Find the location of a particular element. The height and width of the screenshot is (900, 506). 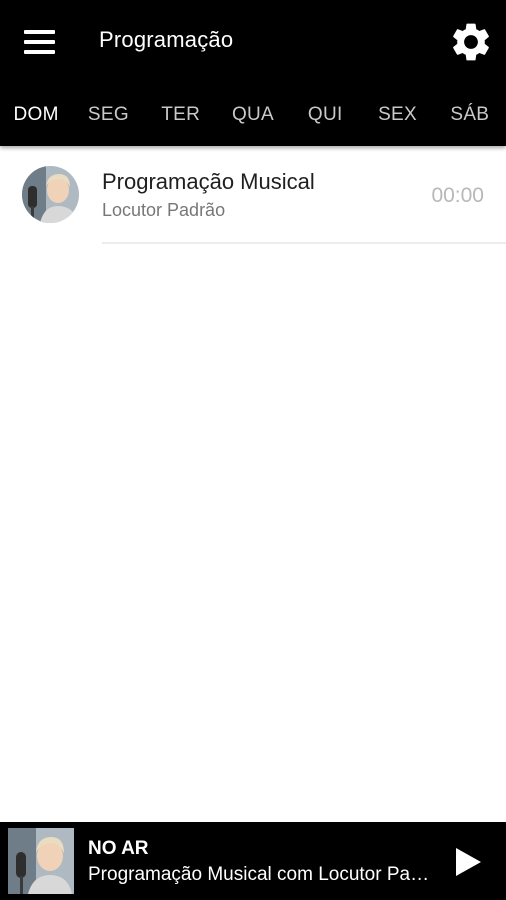

row-divider is located at coordinates (304, 243).